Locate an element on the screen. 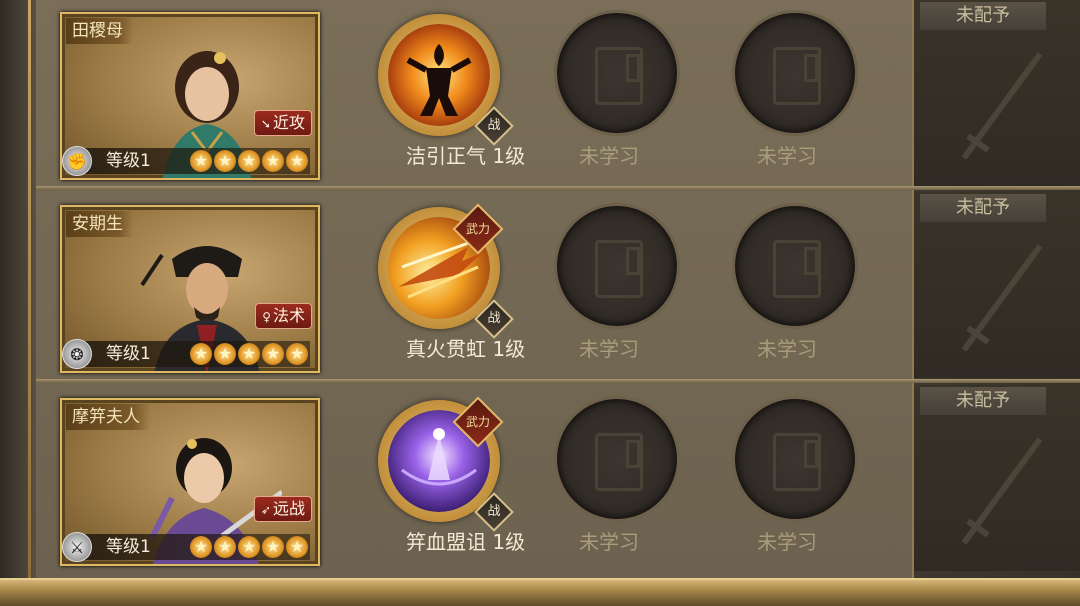  hero-name: 摩笄夫人 is located at coordinates (108, 417).